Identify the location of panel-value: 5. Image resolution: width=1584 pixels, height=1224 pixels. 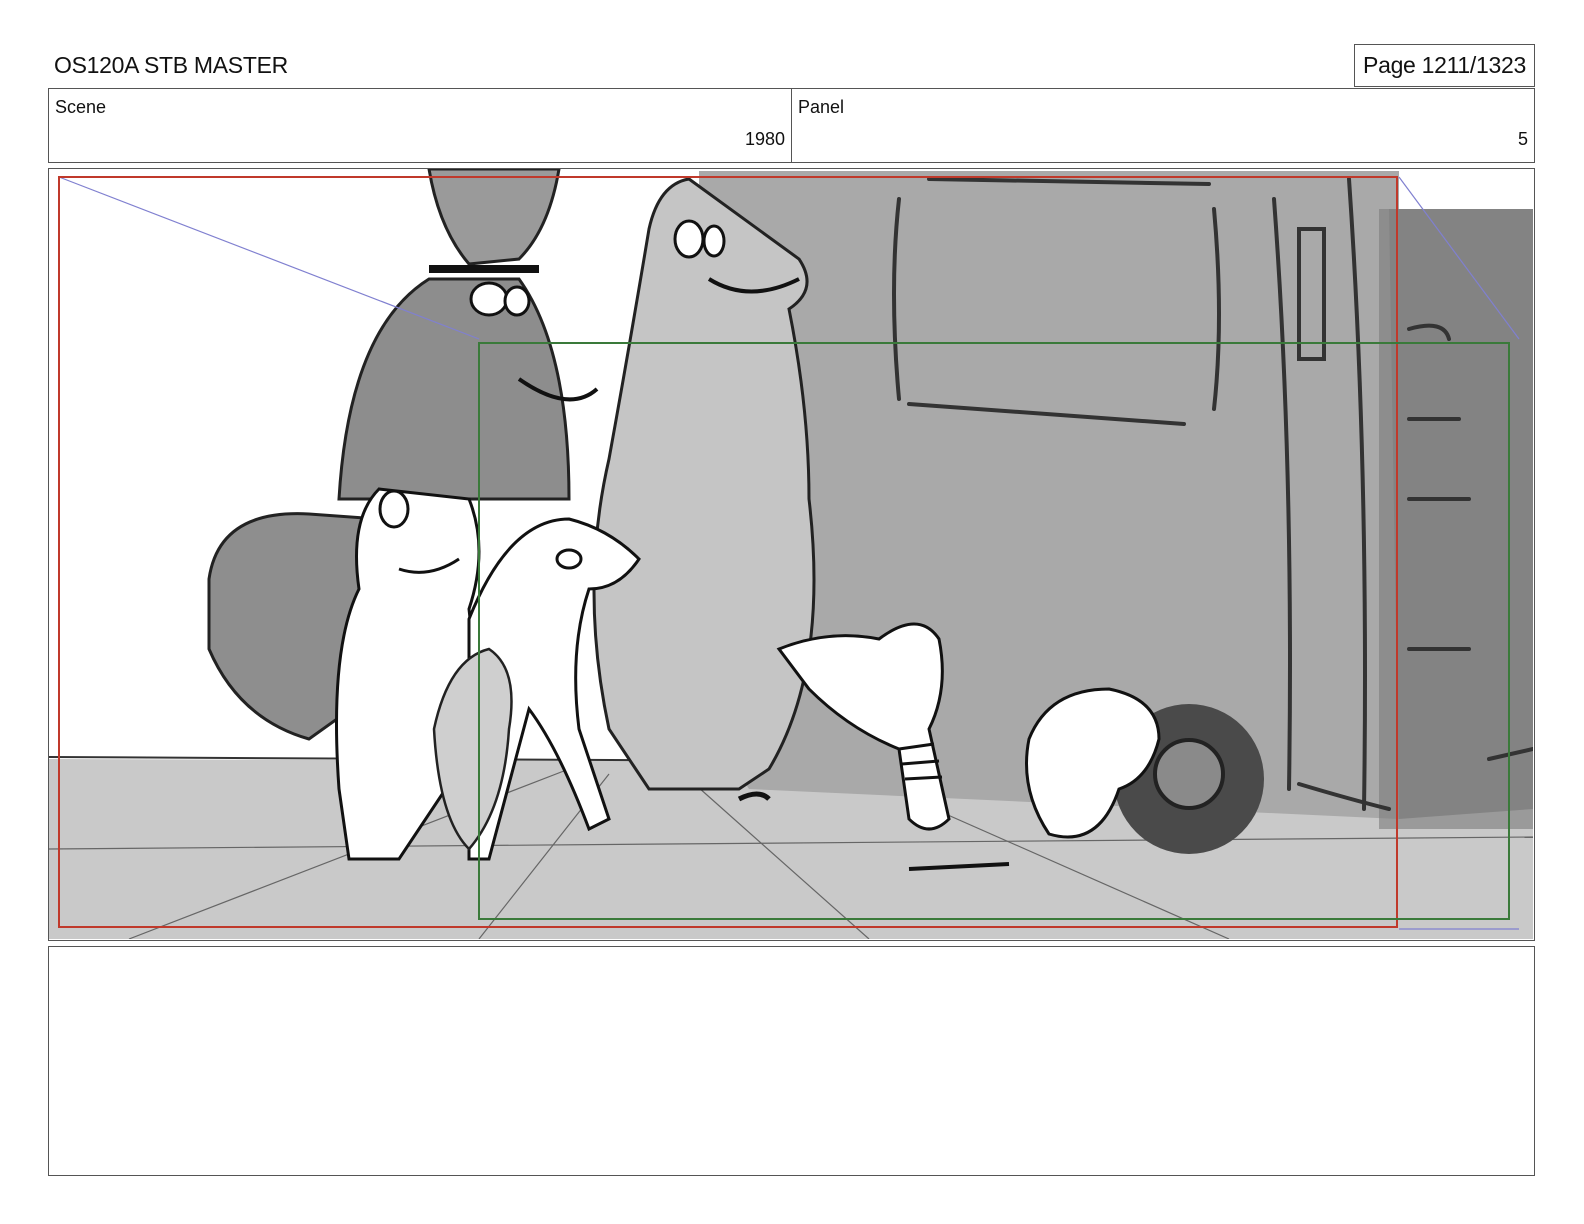
(1522, 139).